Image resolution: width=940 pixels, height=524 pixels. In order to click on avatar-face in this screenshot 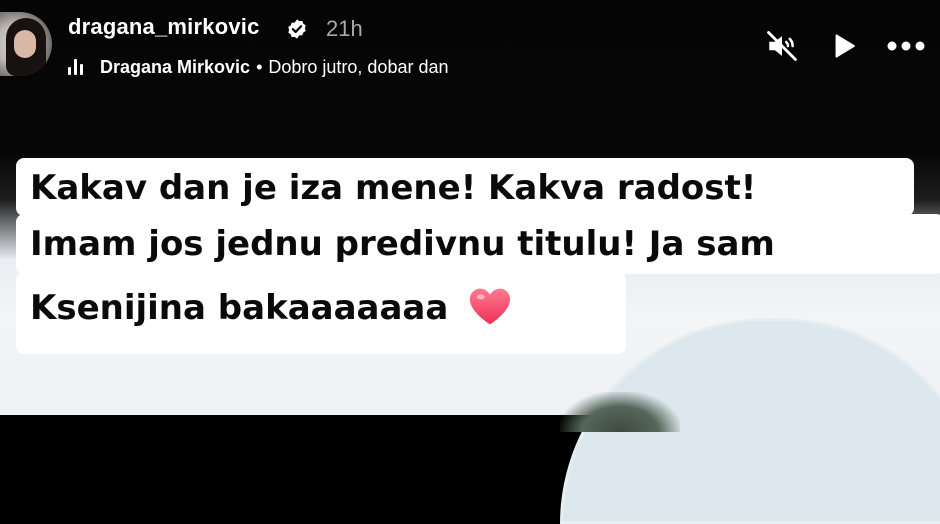, I will do `click(25, 44)`.